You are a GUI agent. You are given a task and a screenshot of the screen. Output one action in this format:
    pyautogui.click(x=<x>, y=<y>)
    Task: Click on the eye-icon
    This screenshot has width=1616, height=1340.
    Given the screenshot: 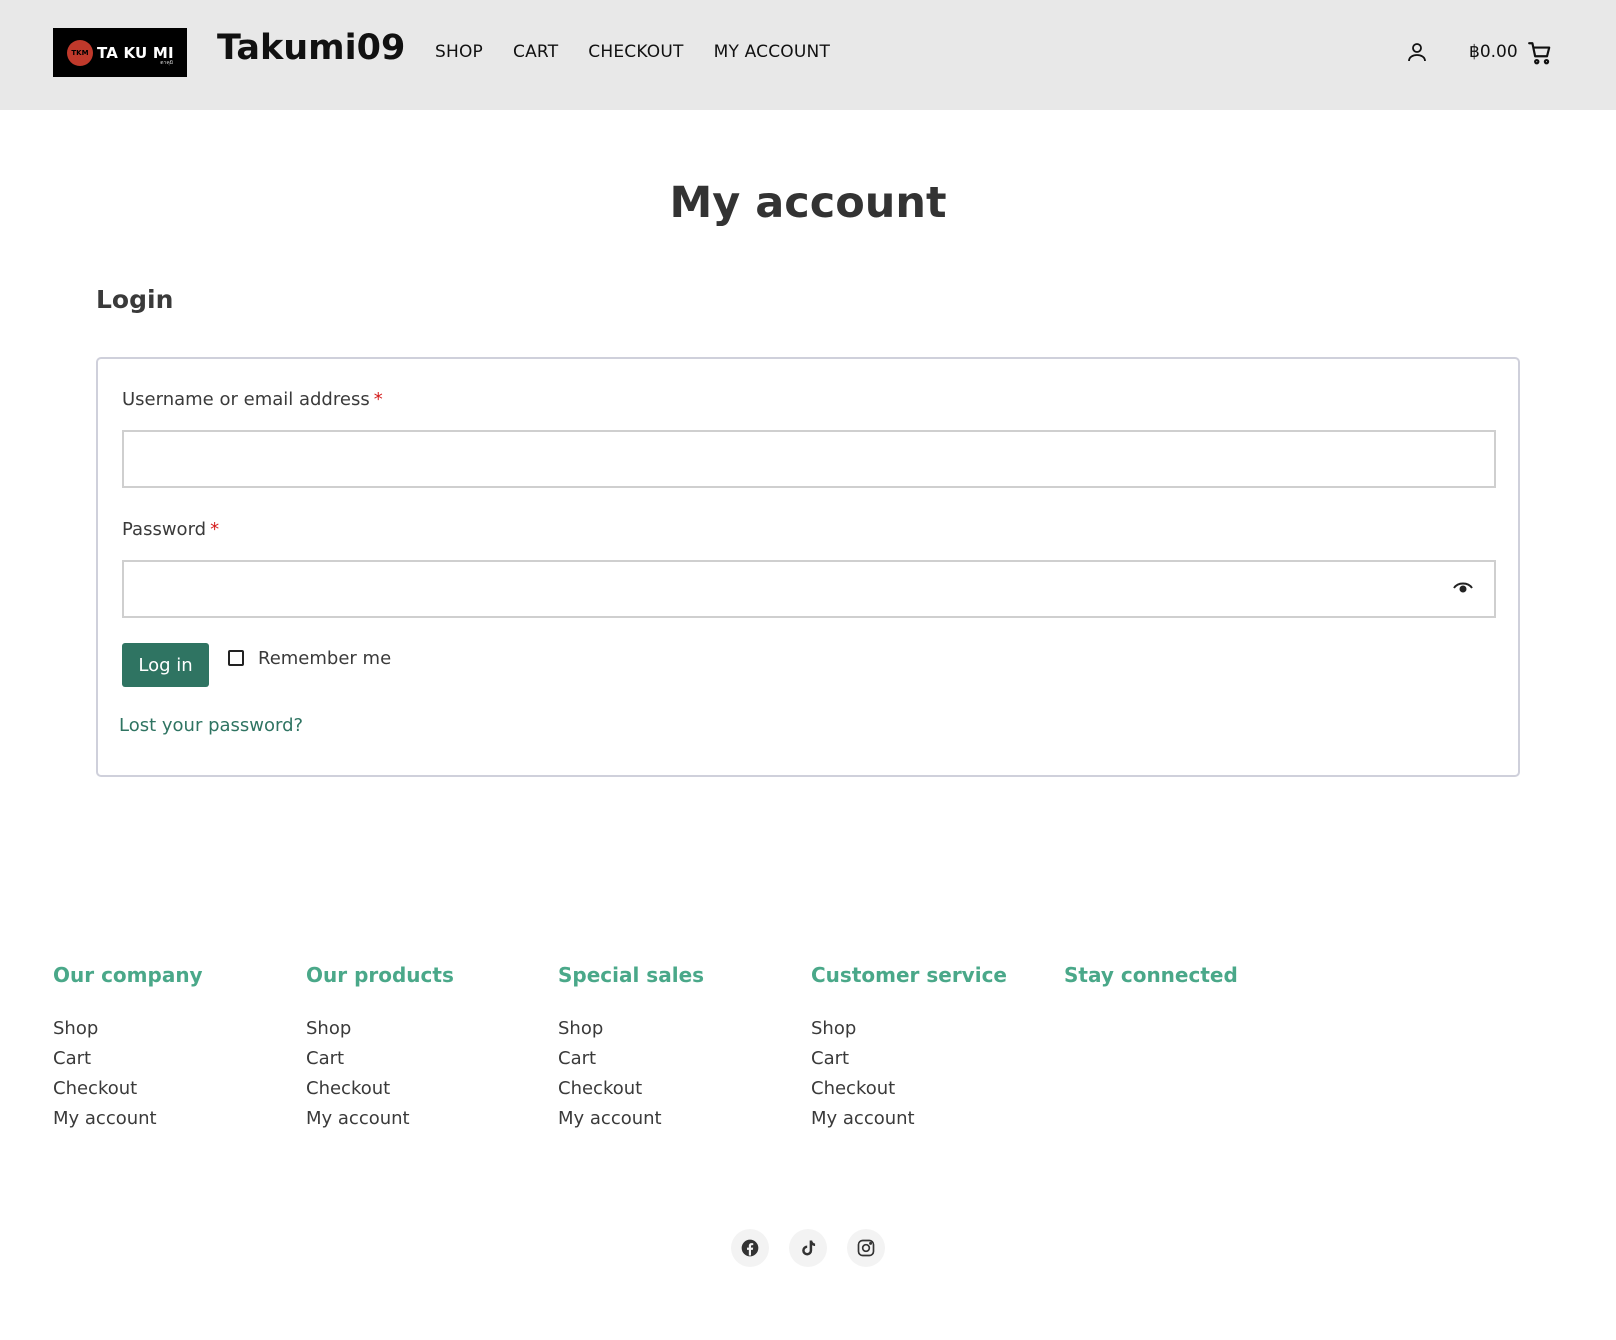 What is the action you would take?
    pyautogui.click(x=1463, y=588)
    